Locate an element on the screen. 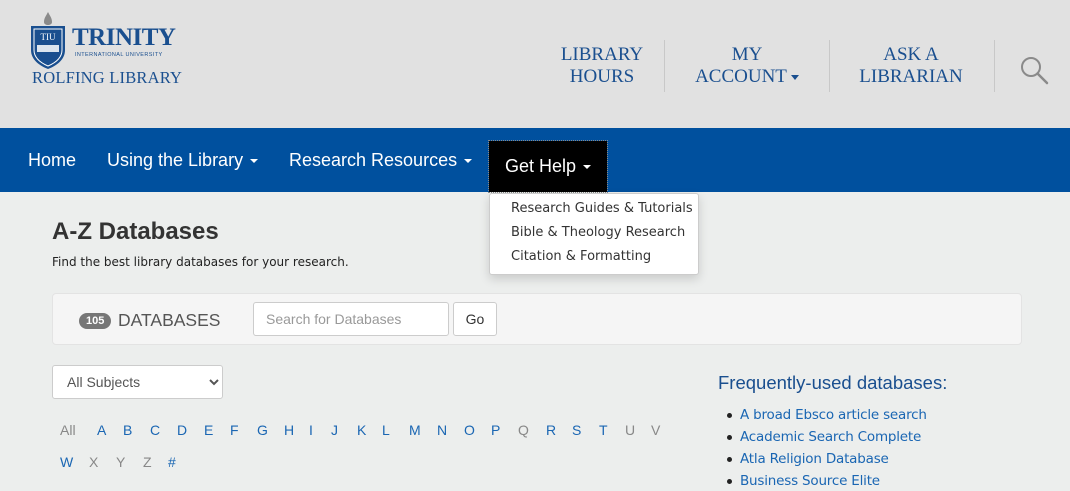  az-letter-link: P is located at coordinates (495, 430).